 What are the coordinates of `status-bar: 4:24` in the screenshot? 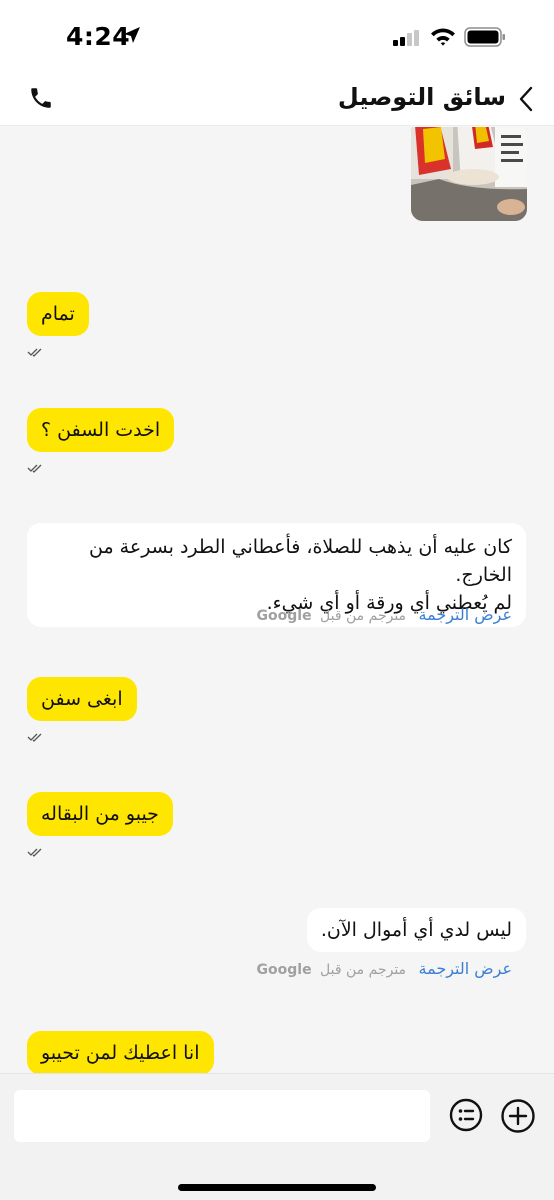 It's located at (277, 37).